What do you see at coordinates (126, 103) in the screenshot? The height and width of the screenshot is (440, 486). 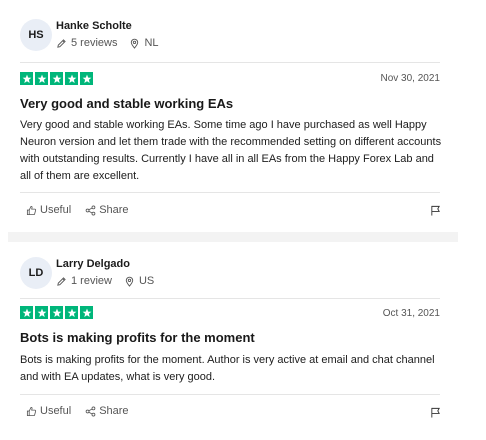 I see `review-title: Very good and stable working EAs` at bounding box center [126, 103].